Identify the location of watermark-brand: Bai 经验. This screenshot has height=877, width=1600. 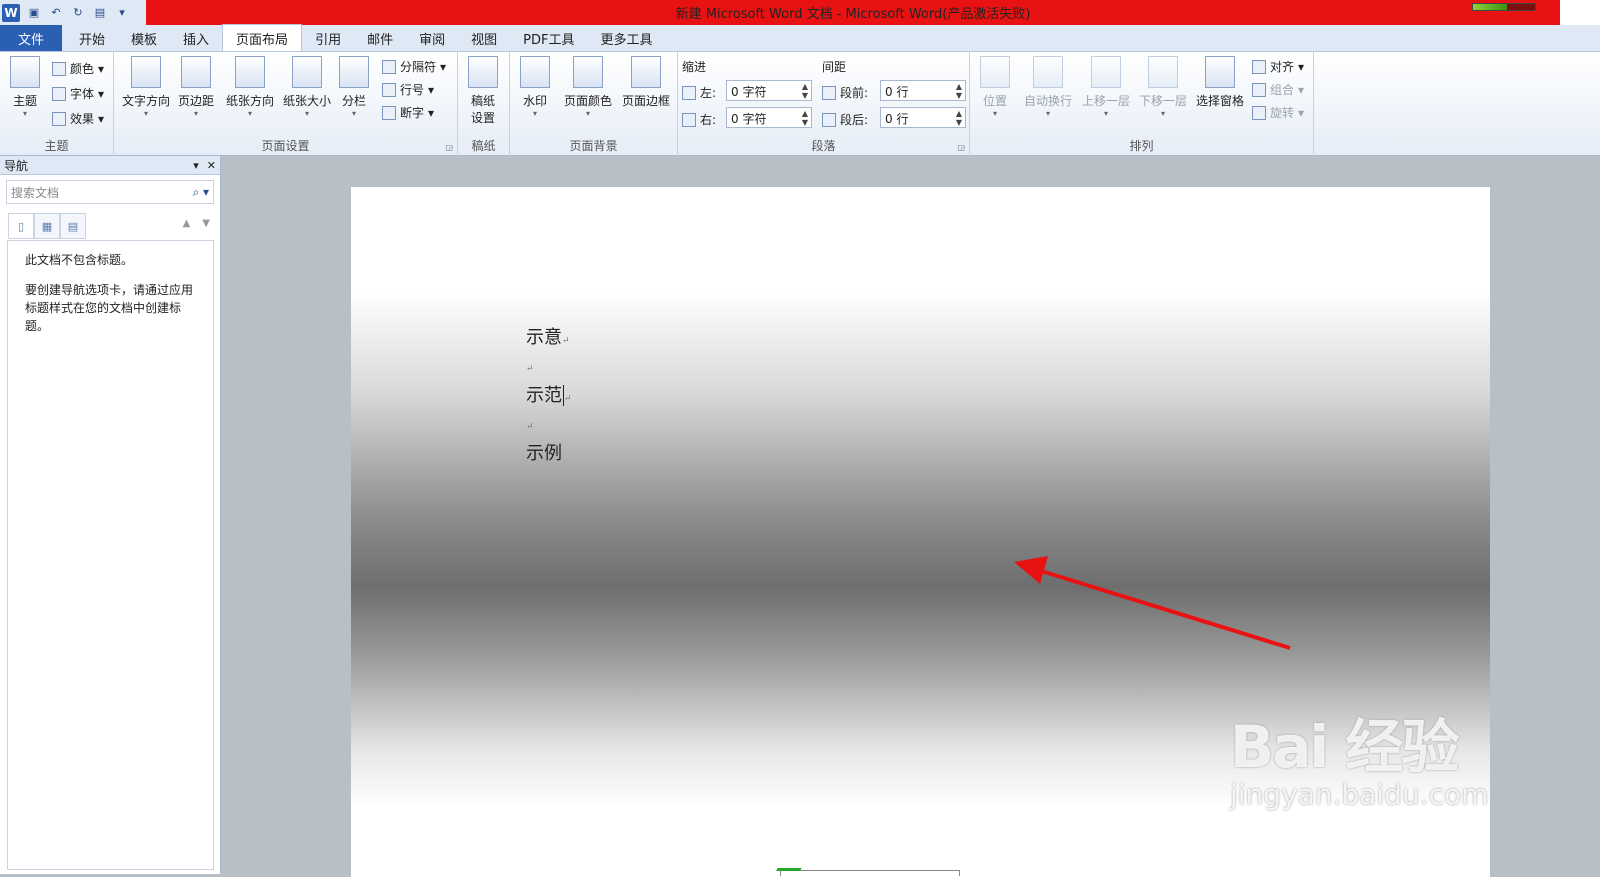
(1344, 747).